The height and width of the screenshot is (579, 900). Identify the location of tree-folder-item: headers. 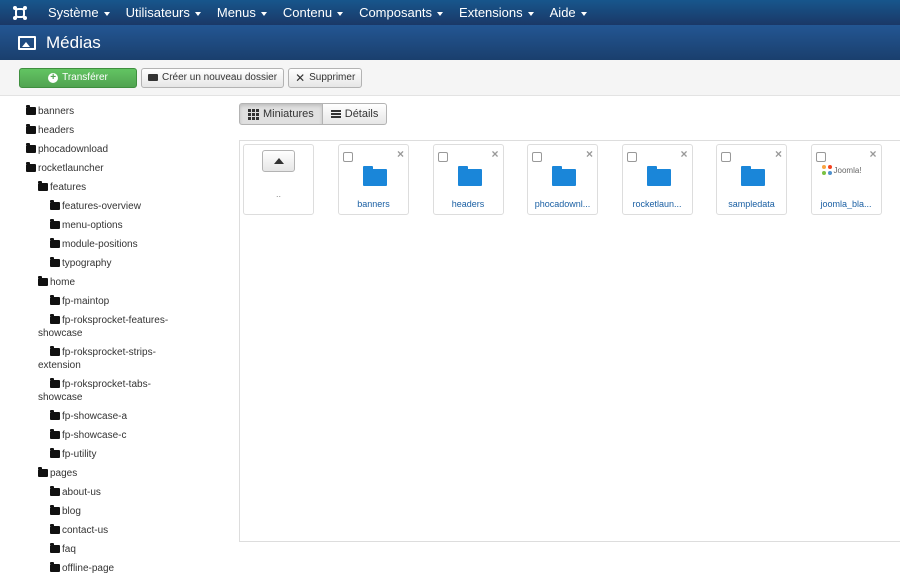
(50, 130).